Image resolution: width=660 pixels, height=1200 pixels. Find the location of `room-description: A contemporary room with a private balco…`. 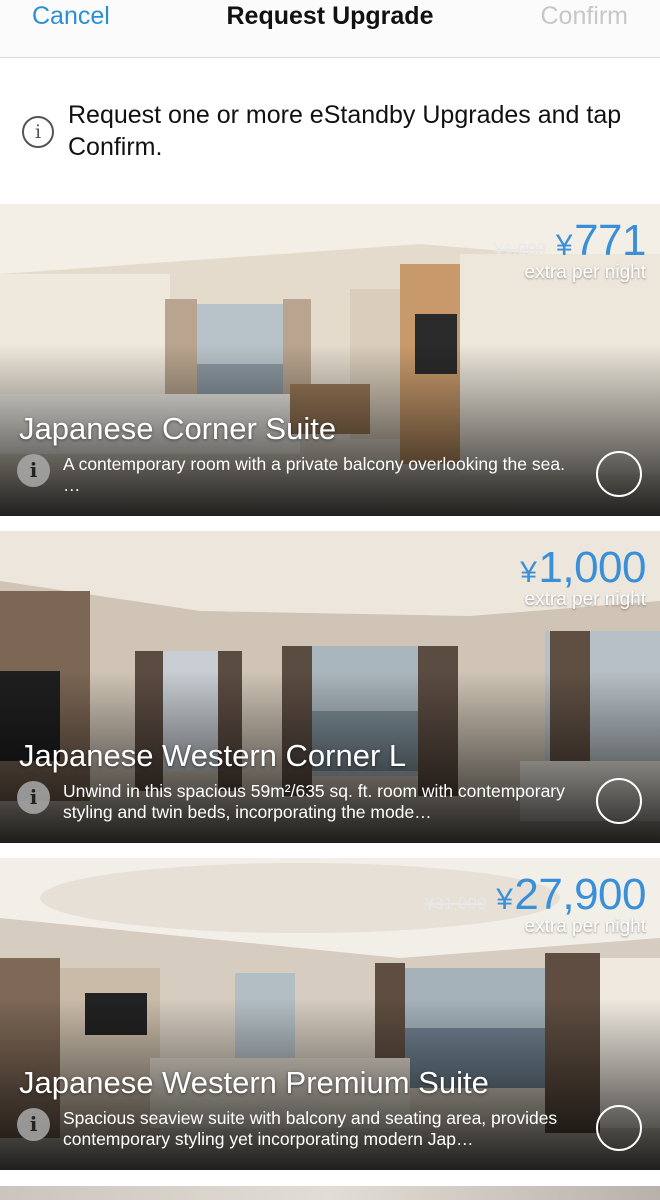

room-description: A contemporary room with a private balco… is located at coordinates (314, 474).